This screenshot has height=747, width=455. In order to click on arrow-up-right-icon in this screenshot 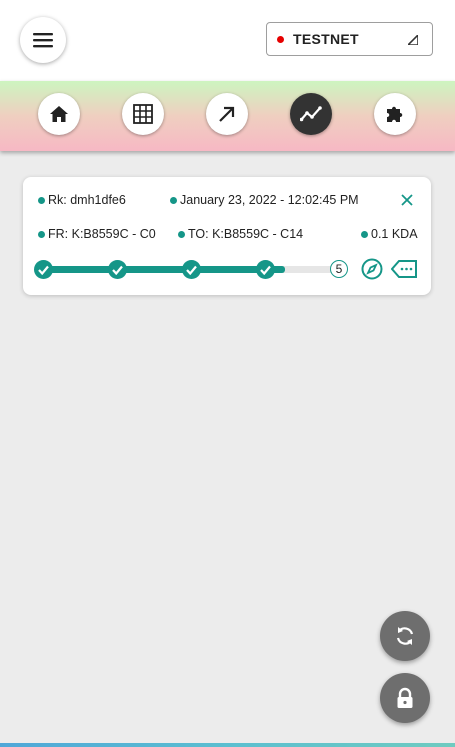, I will do `click(227, 114)`.